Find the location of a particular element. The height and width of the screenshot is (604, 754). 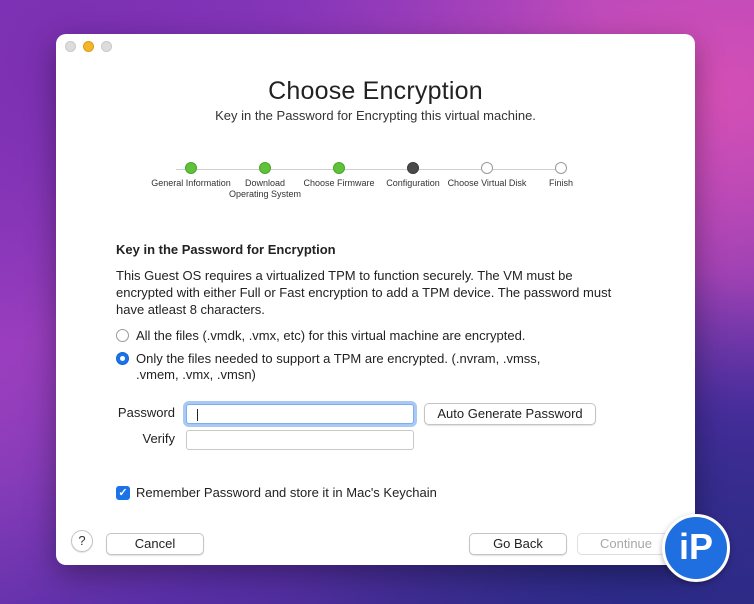

minimize-window-button is located at coordinates (88, 46).